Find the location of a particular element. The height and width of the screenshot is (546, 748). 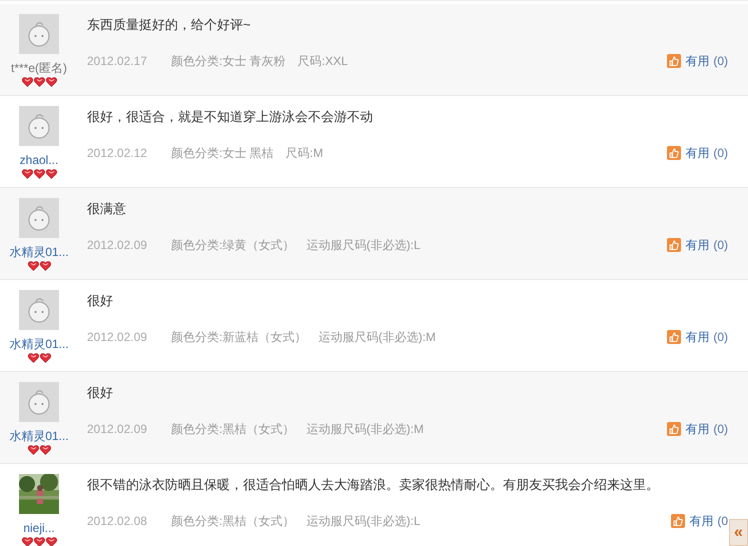

review-text: 很不错的泳衣防晒且保暖，很适合怕晒人去大海踏浪。卖家很热情耐心。有朋友买我会介绍来这里。 is located at coordinates (373, 485).